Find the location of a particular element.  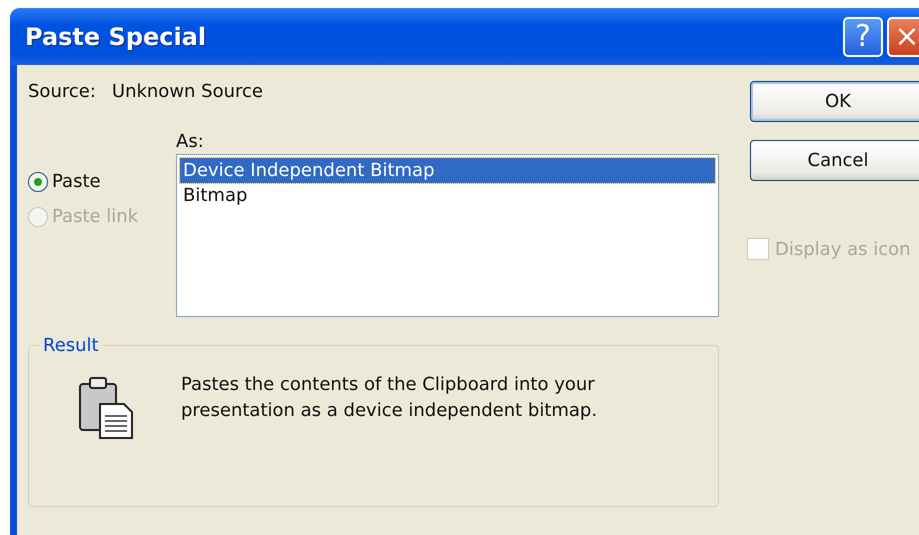

radio-label: Paste is located at coordinates (76, 181).